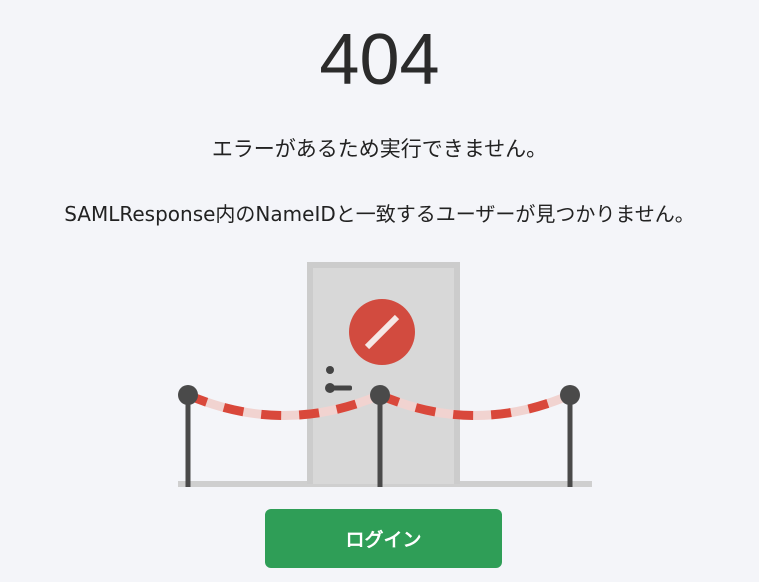 This screenshot has width=759, height=582. I want to click on error-detail: SAMLResponse内のNameIDと一致するユーザーが見つかりません。, so click(379, 214).